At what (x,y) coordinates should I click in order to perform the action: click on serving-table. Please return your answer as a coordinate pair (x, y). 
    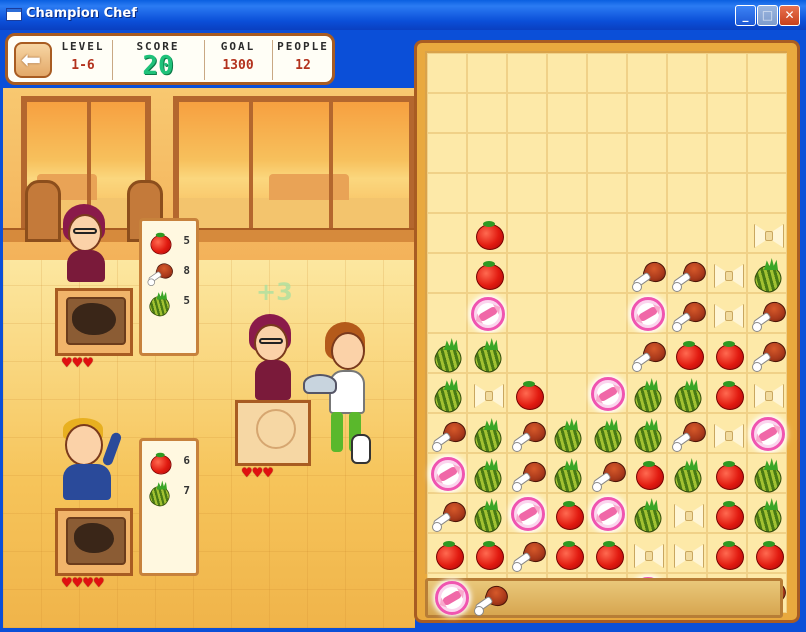
    Looking at the image, I should click on (273, 433).